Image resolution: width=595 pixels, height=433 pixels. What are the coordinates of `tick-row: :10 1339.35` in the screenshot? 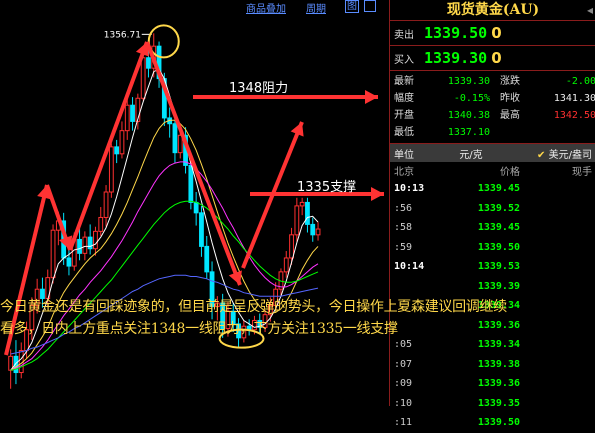 It's located at (492, 404).